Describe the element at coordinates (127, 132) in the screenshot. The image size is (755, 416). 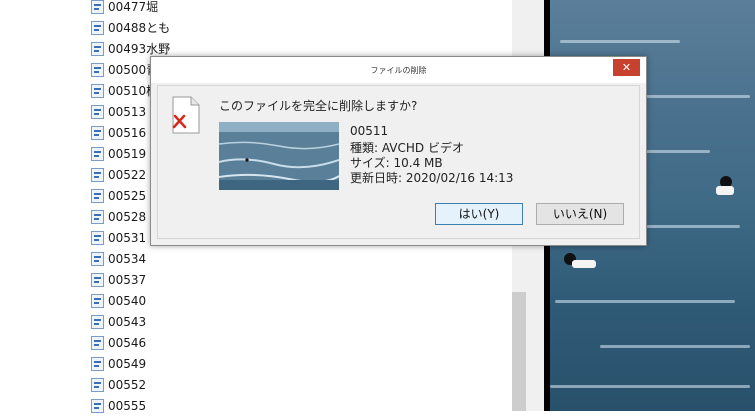
I see `file-list-item-name: 00516` at that location.